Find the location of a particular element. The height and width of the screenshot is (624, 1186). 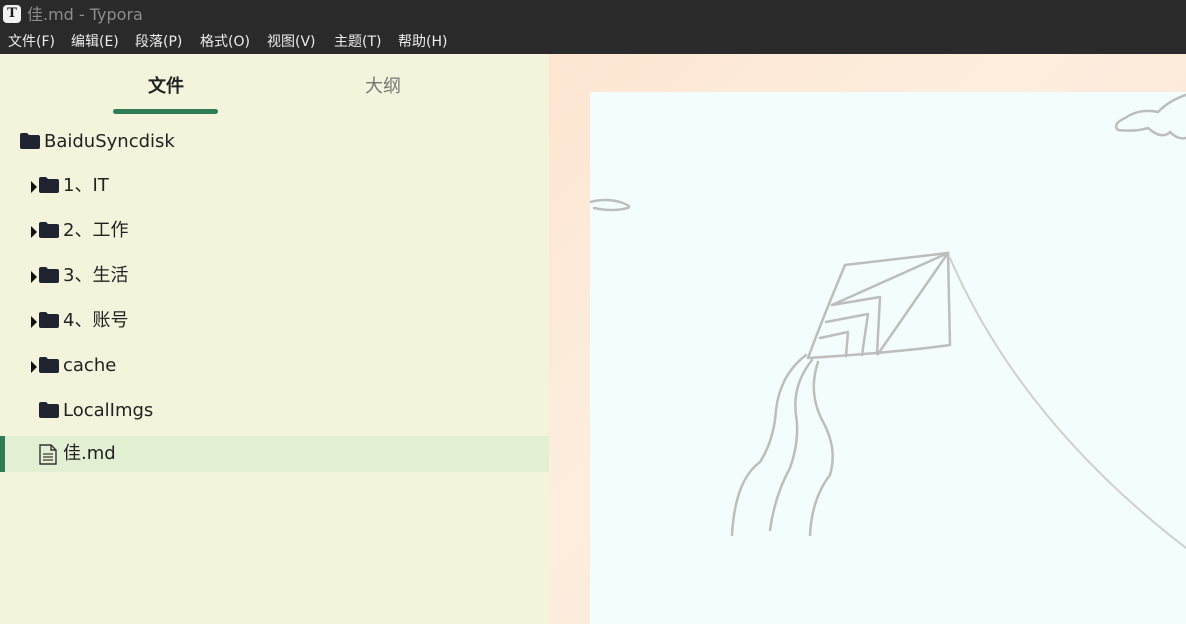

selected-indicator is located at coordinates (2, 454).